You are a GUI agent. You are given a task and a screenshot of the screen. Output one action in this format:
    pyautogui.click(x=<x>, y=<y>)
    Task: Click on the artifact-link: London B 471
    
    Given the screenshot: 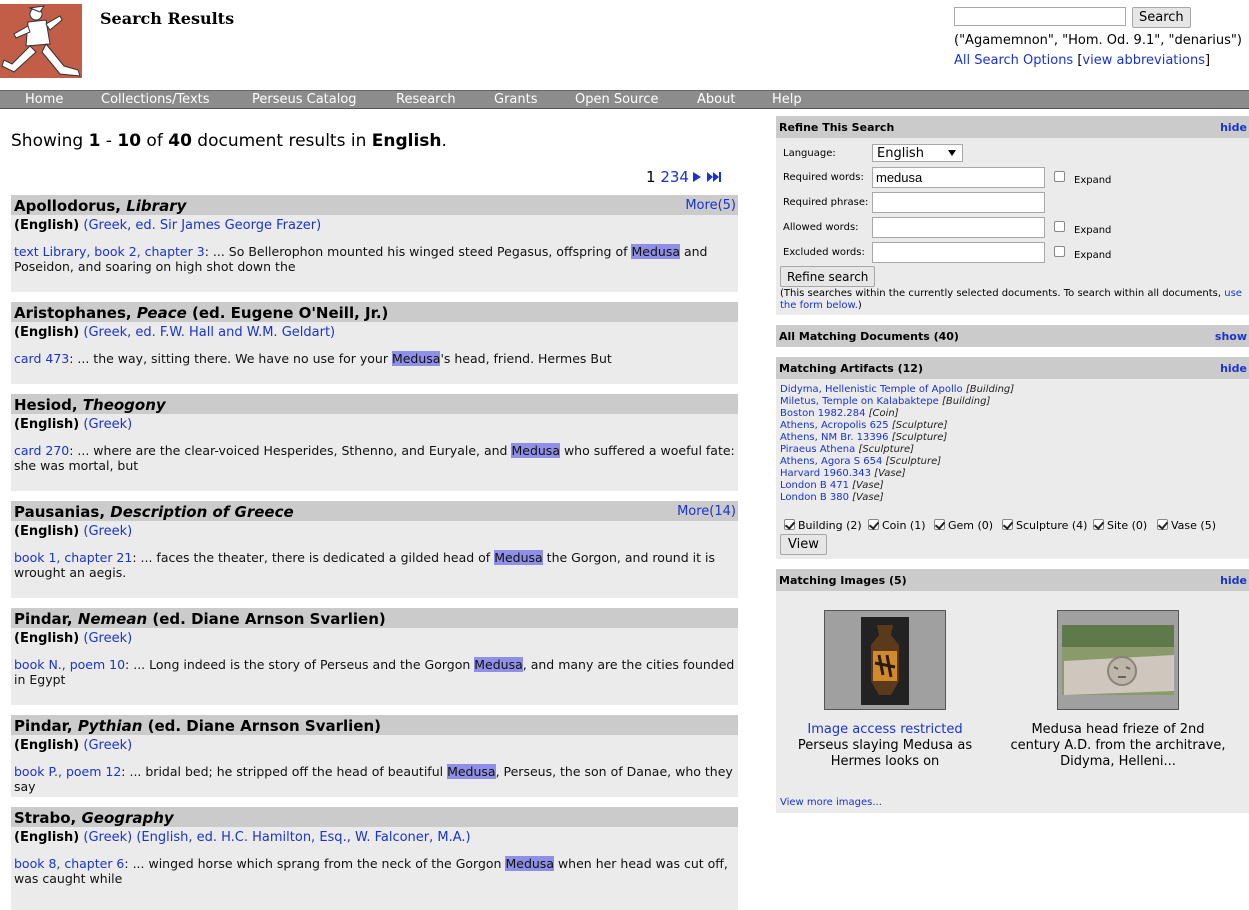 What is the action you would take?
    pyautogui.click(x=814, y=485)
    